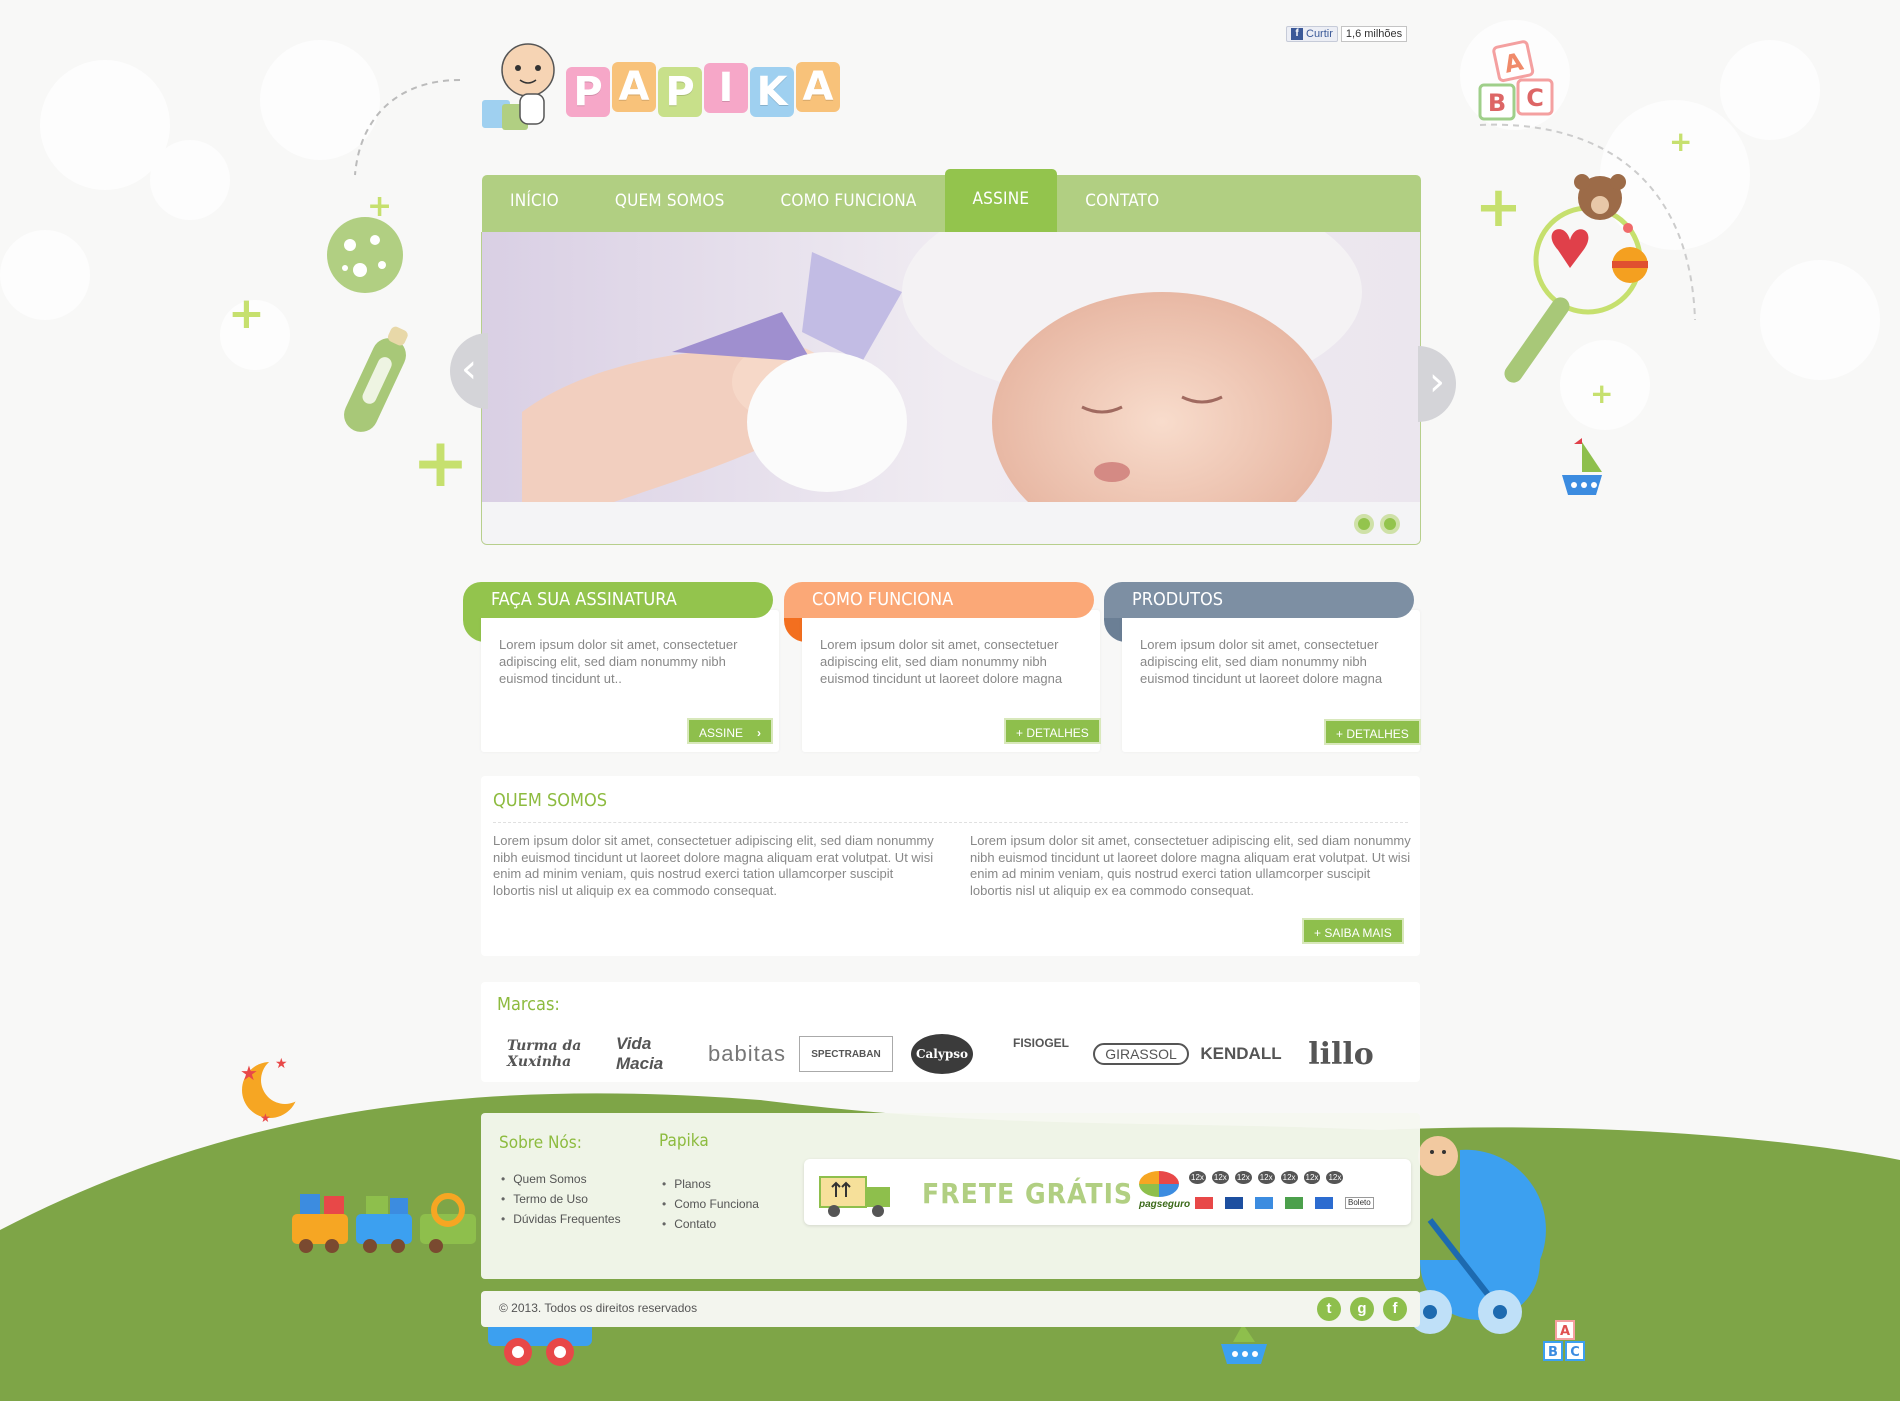  What do you see at coordinates (528, 1004) in the screenshot?
I see `brands-title: Marcas:` at bounding box center [528, 1004].